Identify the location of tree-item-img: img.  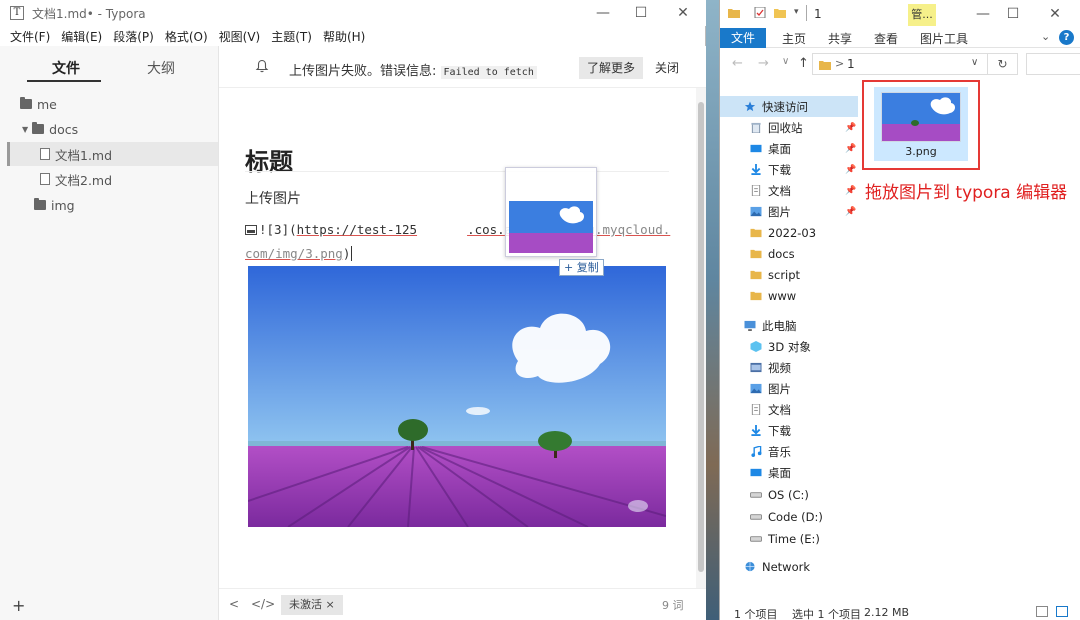
(126, 205).